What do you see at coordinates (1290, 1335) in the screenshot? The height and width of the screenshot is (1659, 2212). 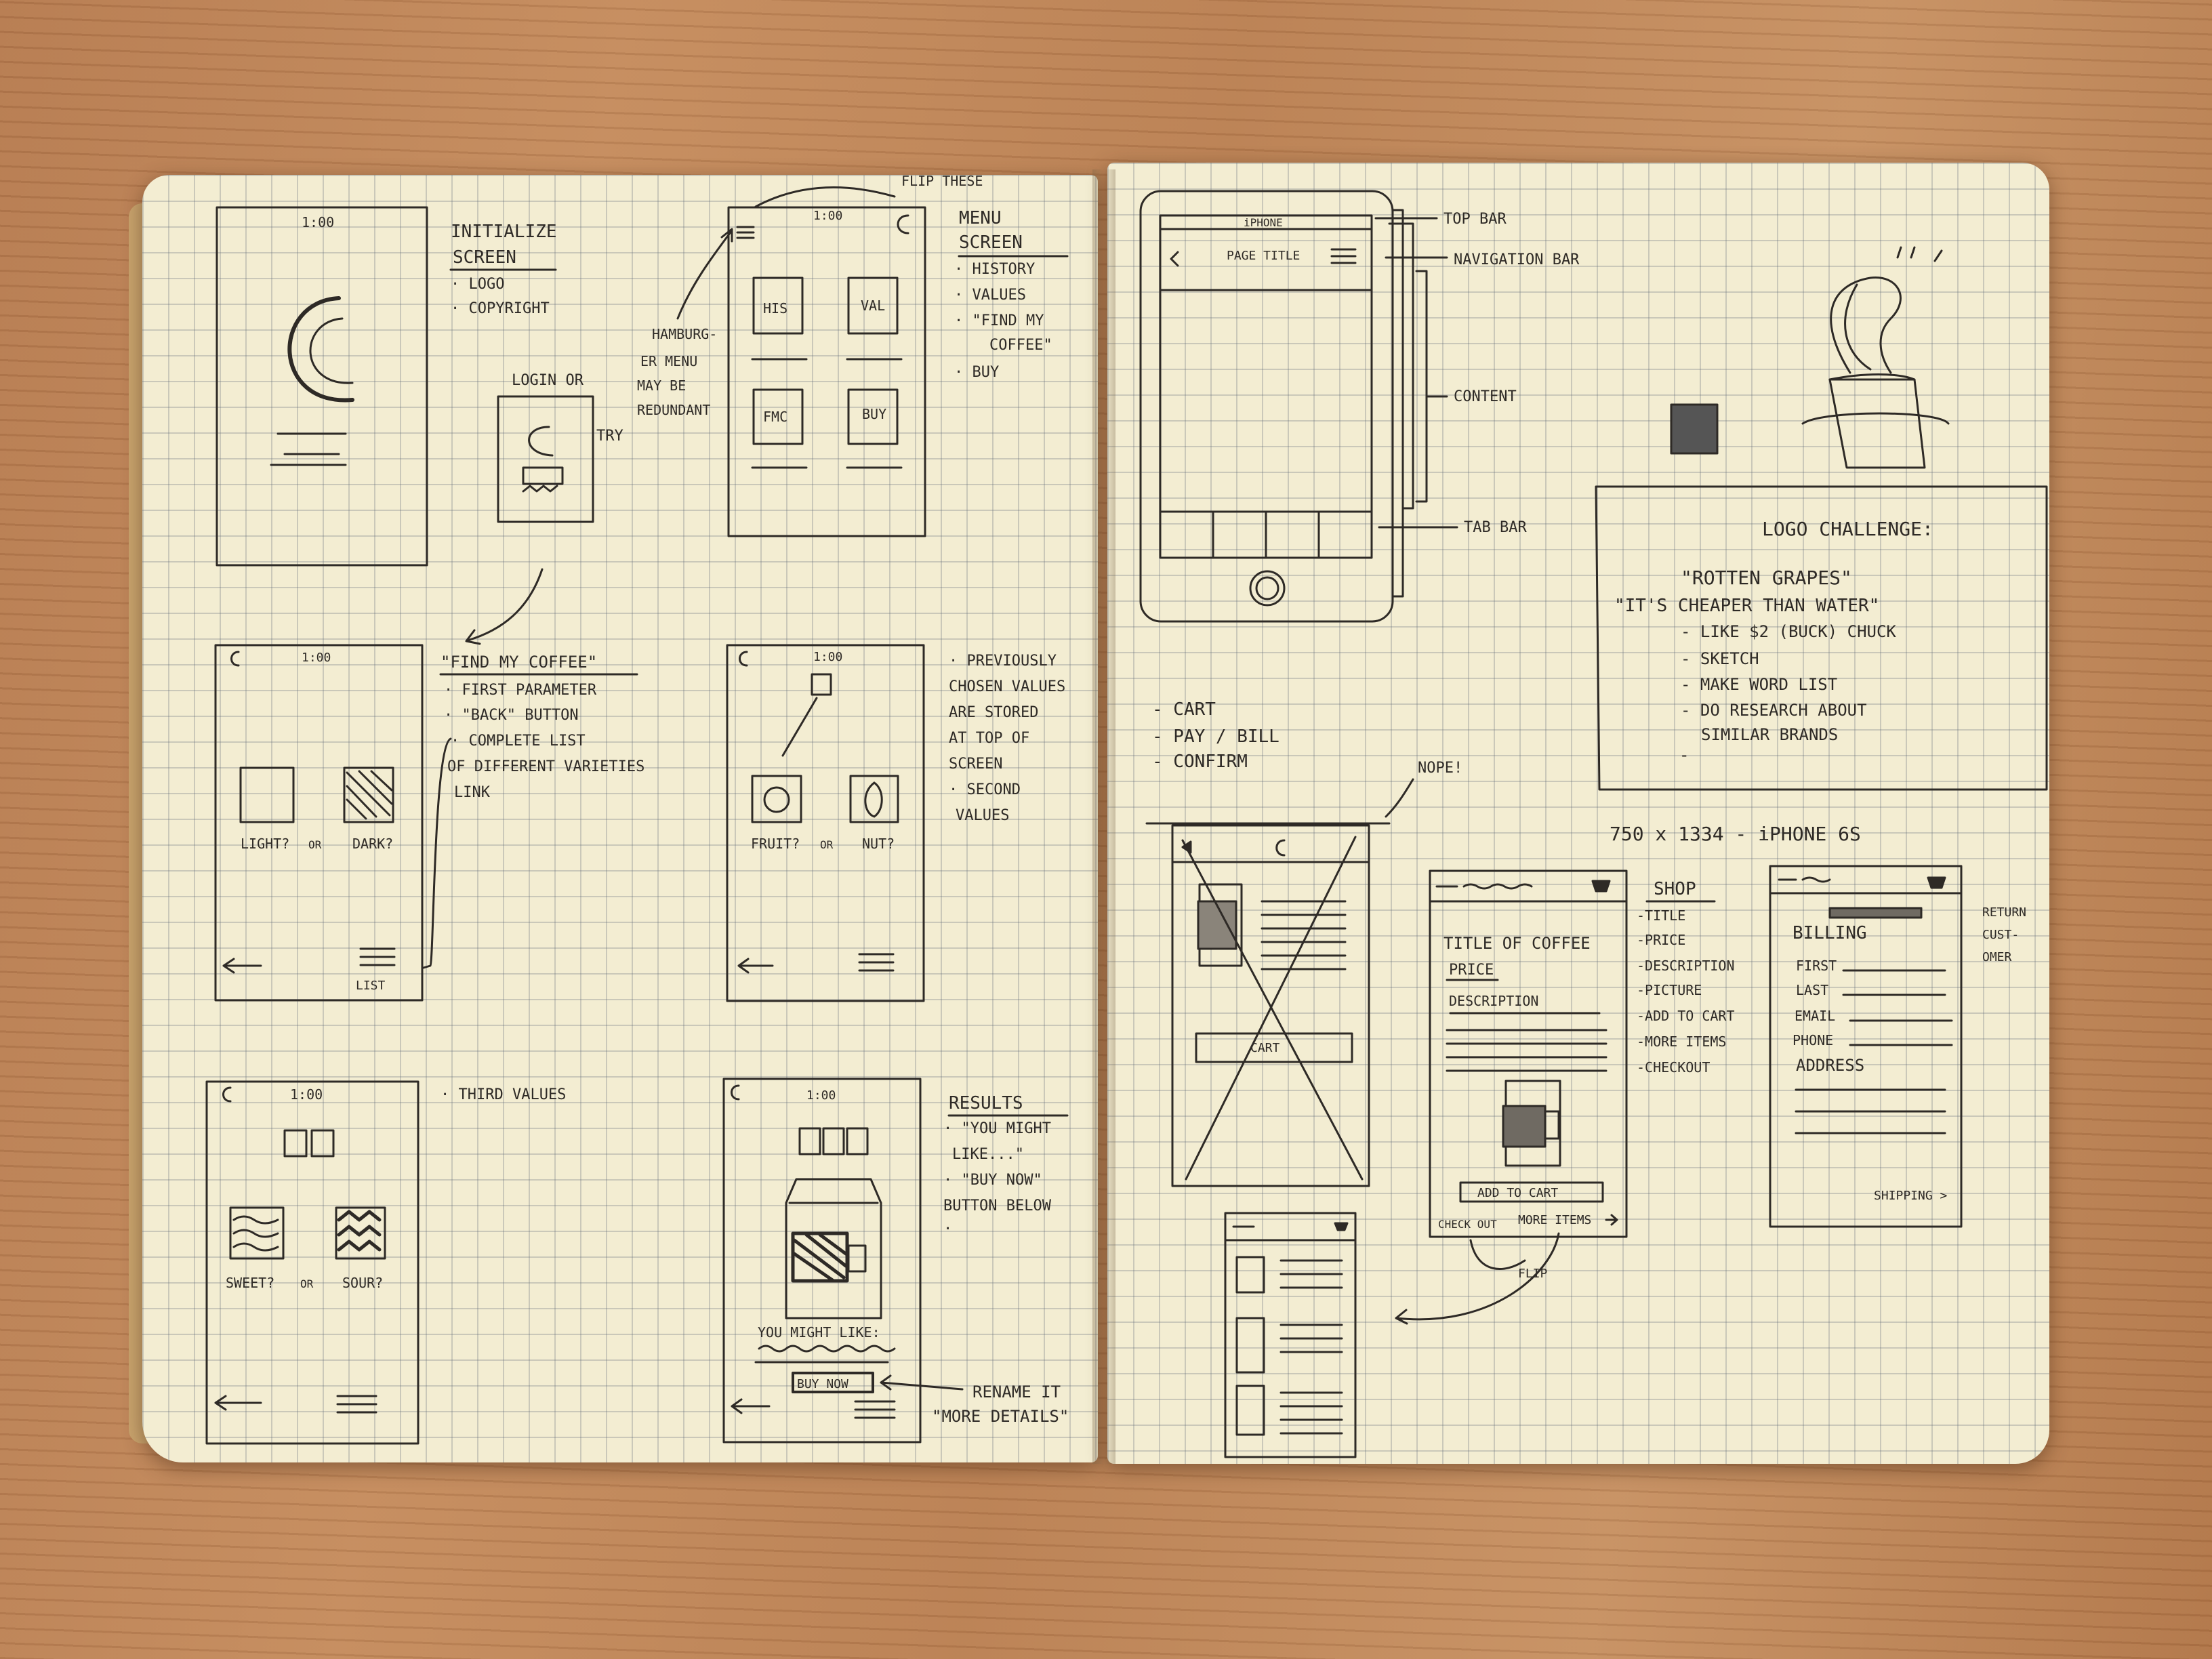 I see `more-items-screen-sketch` at bounding box center [1290, 1335].